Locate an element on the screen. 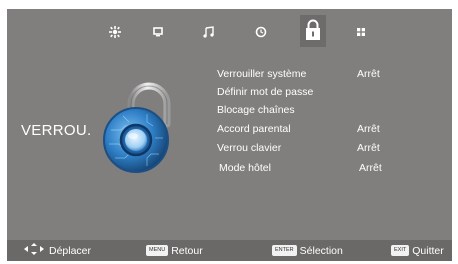 The width and height of the screenshot is (458, 264). enter-key-icon: ENTER is located at coordinates (284, 250).